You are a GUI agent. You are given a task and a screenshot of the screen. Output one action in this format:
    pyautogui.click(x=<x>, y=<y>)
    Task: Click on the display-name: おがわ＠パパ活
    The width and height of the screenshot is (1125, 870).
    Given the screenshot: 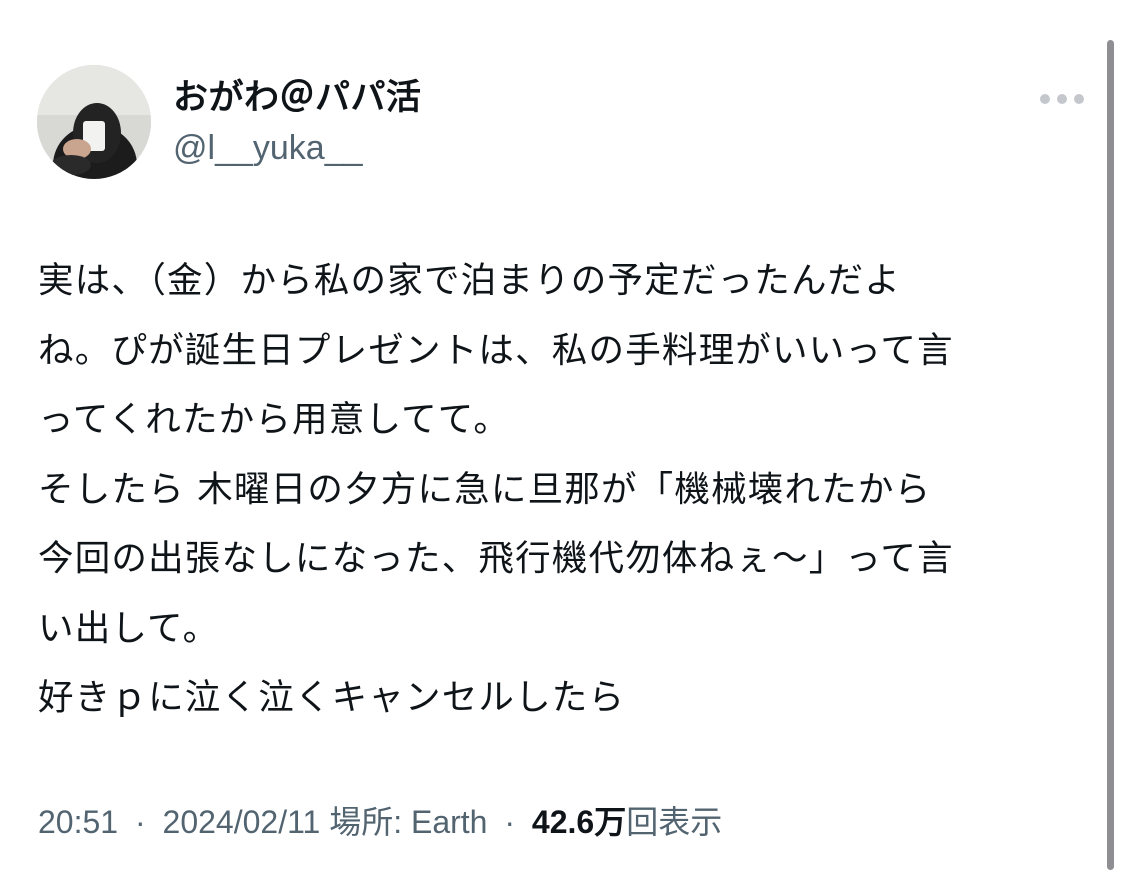 What is the action you would take?
    pyautogui.click(x=297, y=98)
    